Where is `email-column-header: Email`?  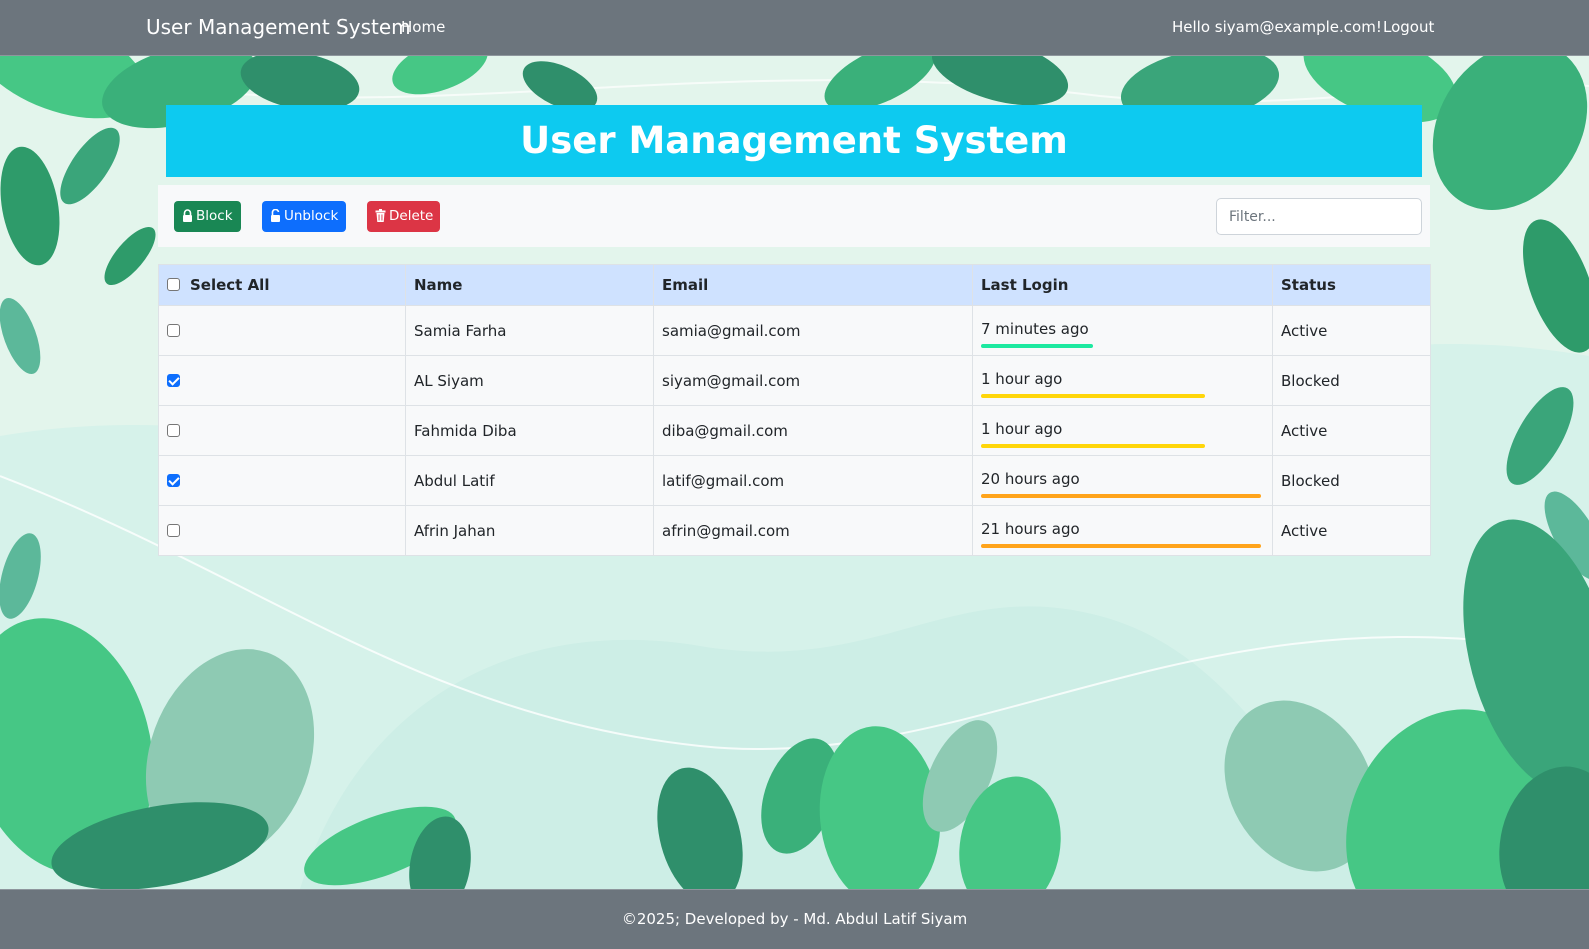
email-column-header: Email is located at coordinates (813, 285).